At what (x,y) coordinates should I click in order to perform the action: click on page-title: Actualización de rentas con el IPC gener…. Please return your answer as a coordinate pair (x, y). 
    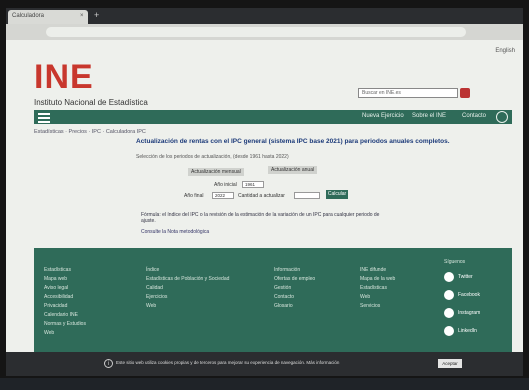
    Looking at the image, I should click on (293, 141).